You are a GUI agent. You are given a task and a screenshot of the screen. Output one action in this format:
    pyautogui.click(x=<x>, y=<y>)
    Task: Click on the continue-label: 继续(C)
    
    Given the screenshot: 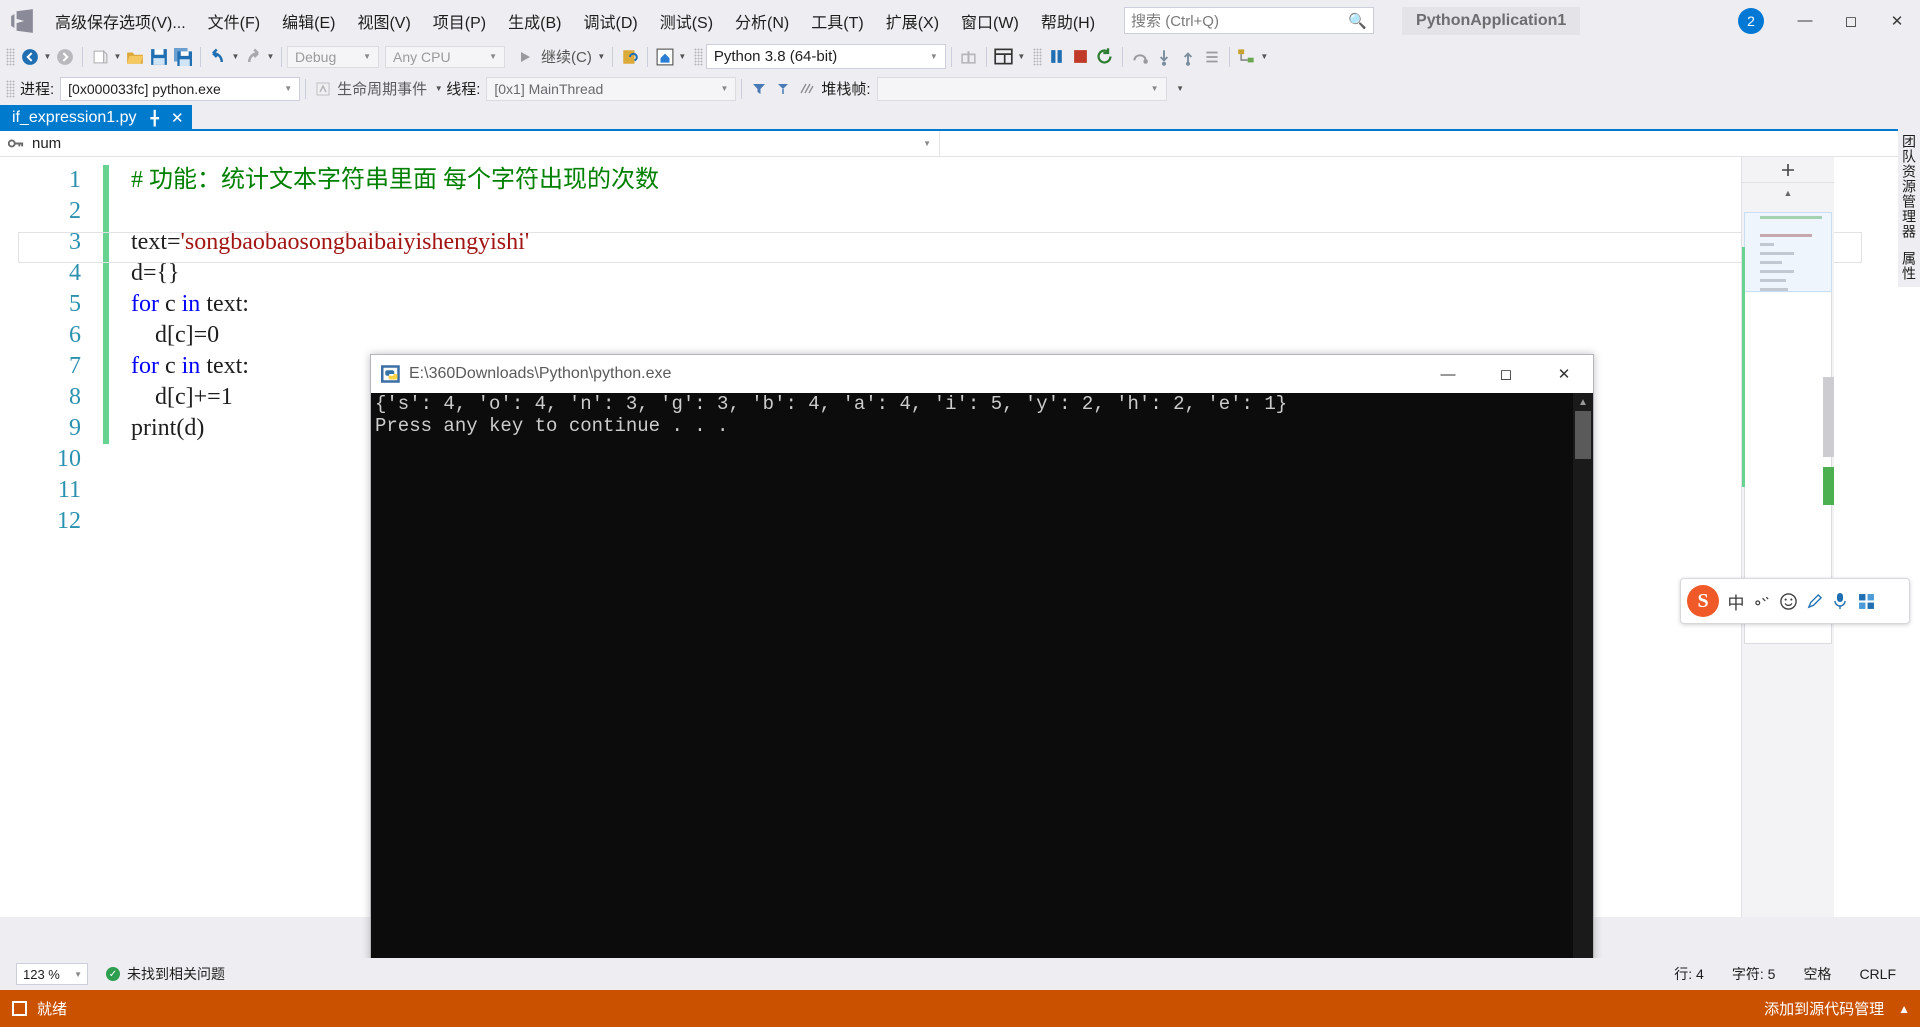 What is the action you would take?
    pyautogui.click(x=566, y=56)
    